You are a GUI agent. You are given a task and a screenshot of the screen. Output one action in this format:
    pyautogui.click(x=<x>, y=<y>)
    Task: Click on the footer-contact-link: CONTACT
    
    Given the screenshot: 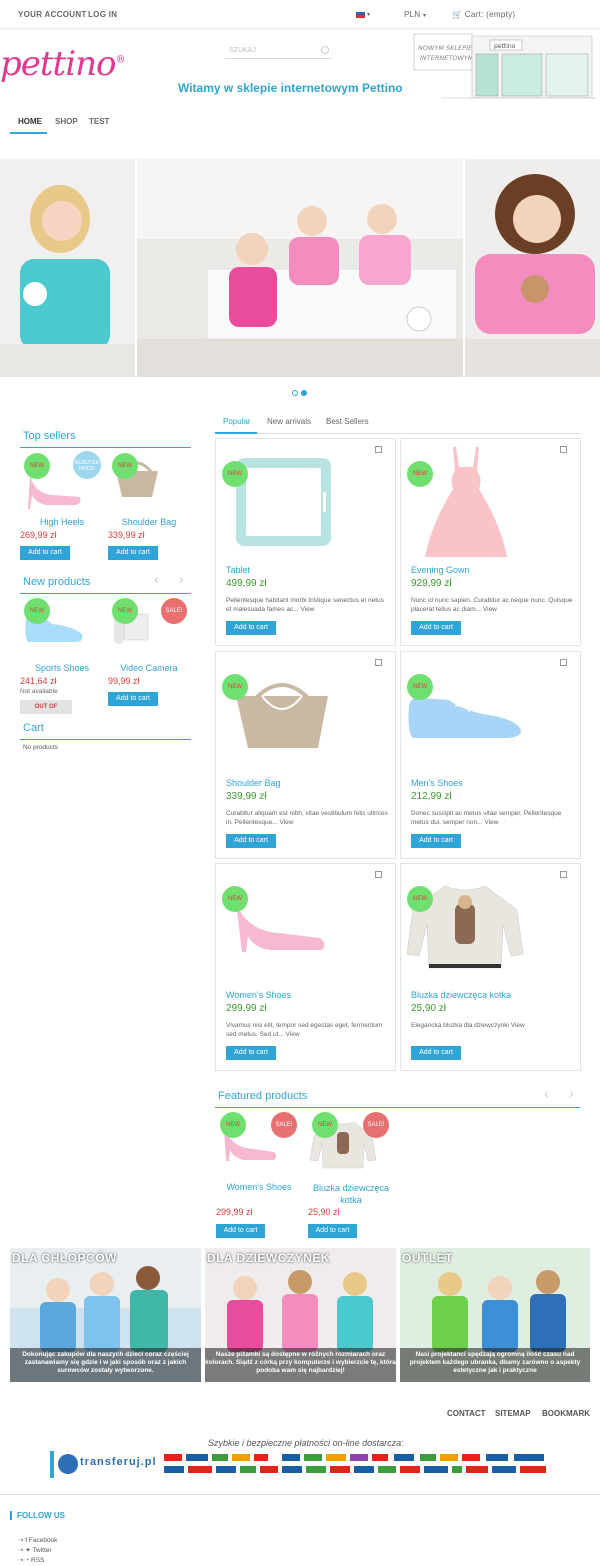 What is the action you would take?
    pyautogui.click(x=466, y=1413)
    